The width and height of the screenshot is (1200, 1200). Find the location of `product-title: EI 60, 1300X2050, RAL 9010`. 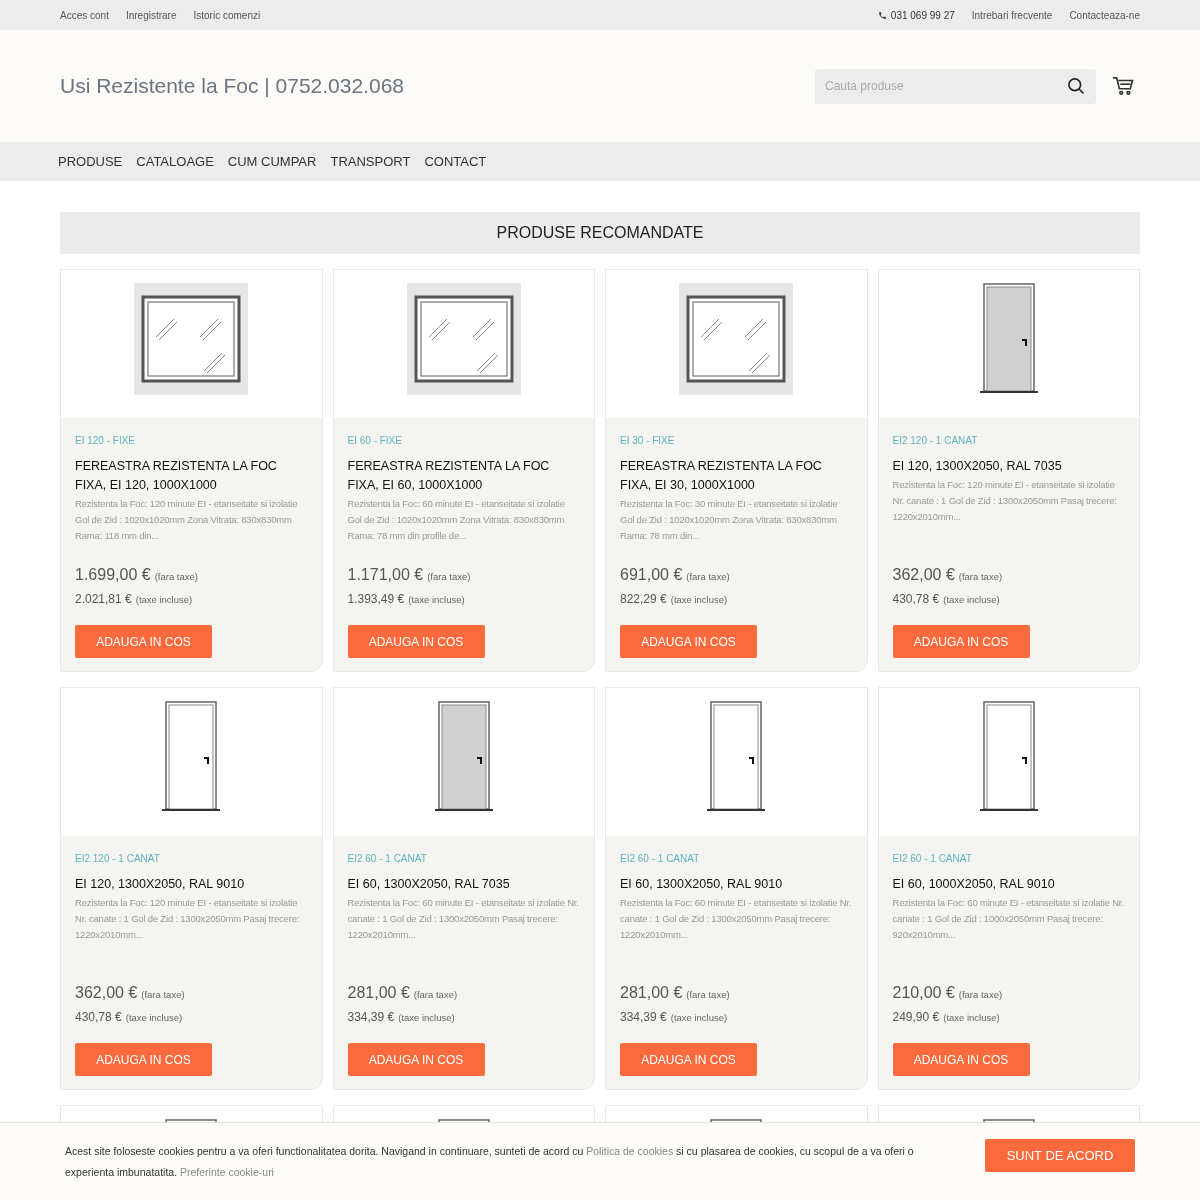

product-title: EI 60, 1300X2050, RAL 9010 is located at coordinates (736, 884).